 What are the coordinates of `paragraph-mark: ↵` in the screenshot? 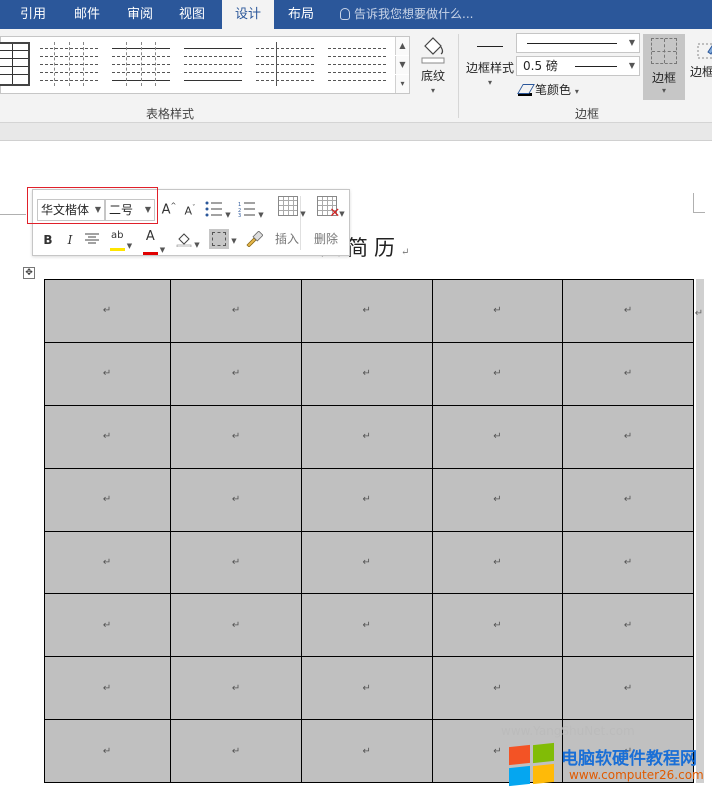 It's located at (405, 252).